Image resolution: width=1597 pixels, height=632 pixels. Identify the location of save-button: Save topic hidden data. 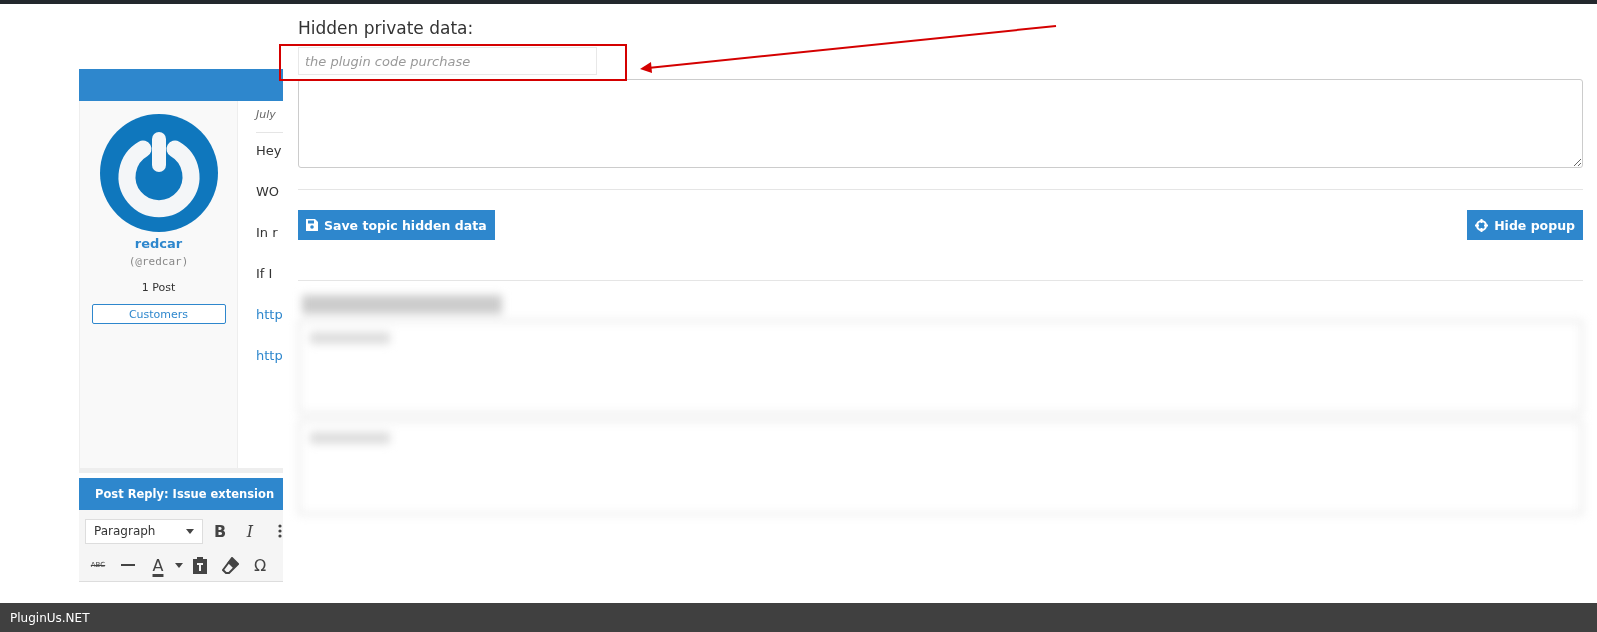
(396, 225).